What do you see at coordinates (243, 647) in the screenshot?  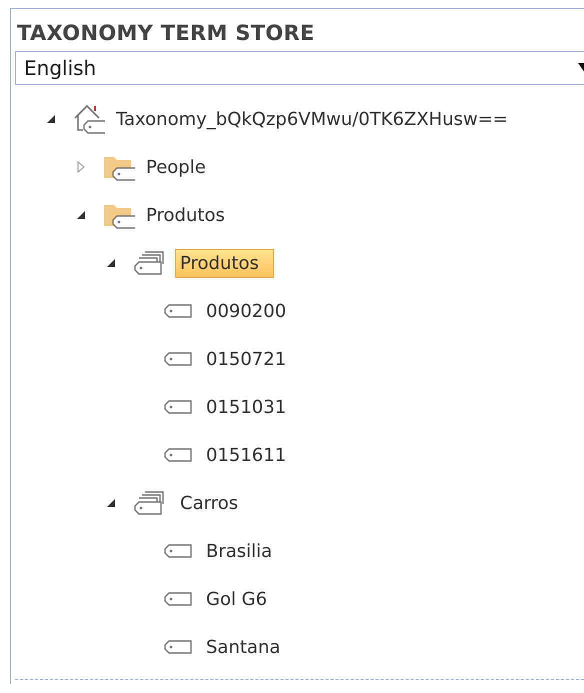 I see `tree-item: Santana` at bounding box center [243, 647].